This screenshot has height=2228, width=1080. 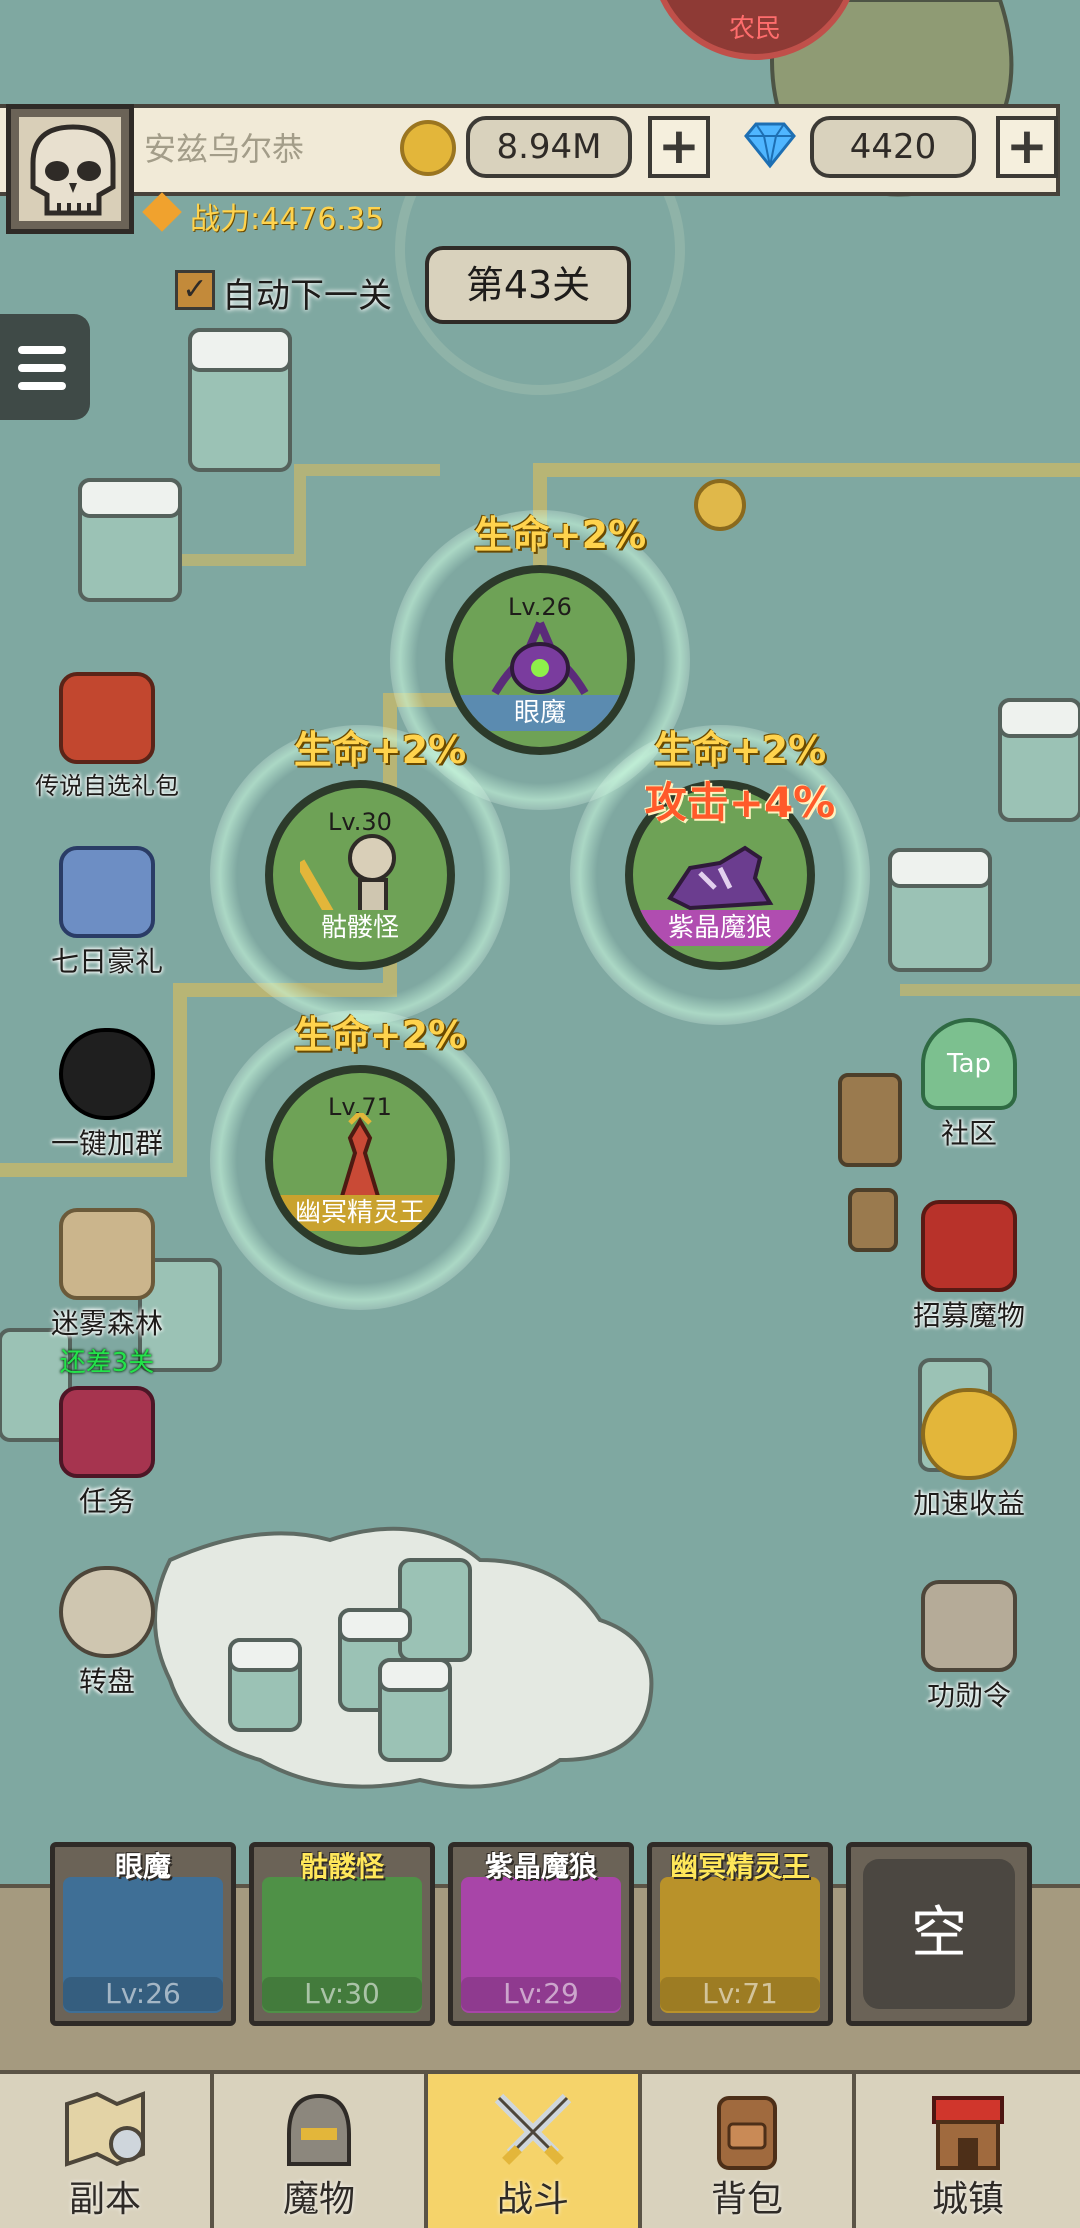 What do you see at coordinates (143, 1934) in the screenshot?
I see `team-slot-eye-demon: 眼魔 Lv:26` at bounding box center [143, 1934].